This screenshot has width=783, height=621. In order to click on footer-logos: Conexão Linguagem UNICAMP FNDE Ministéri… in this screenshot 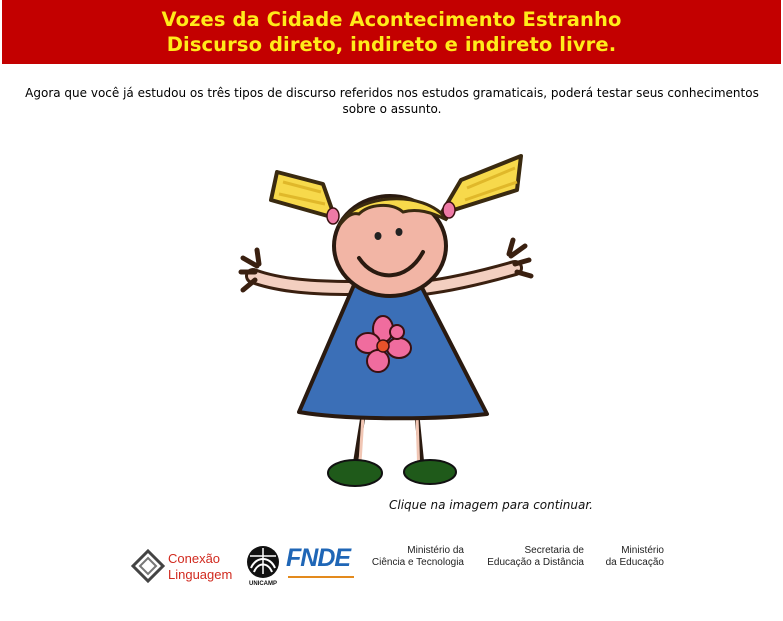, I will do `click(391, 565)`.